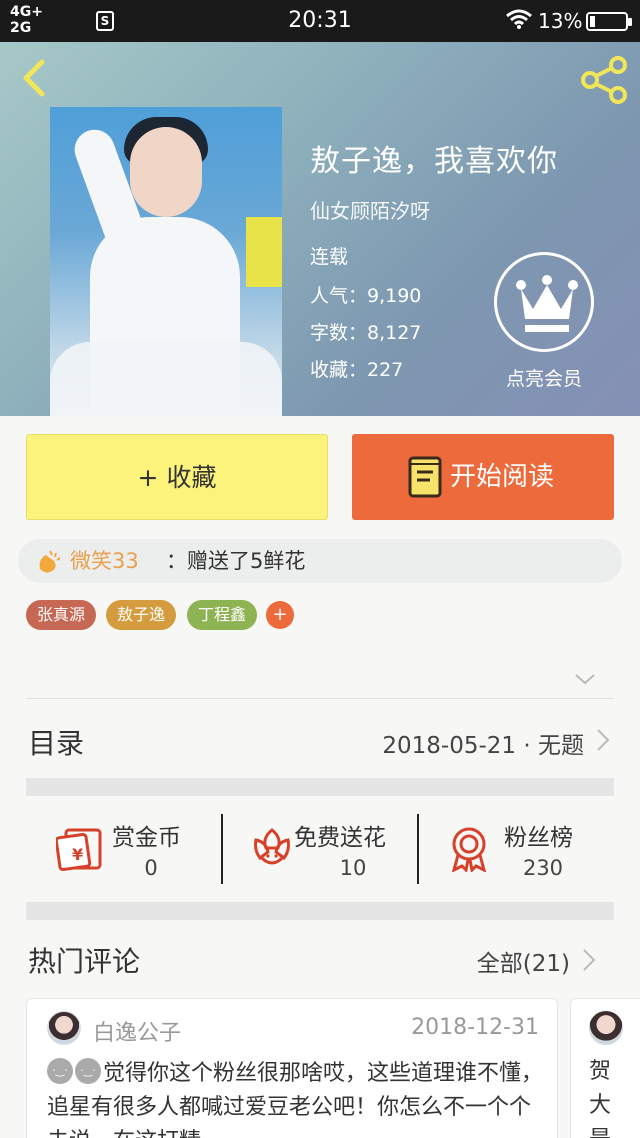 The height and width of the screenshot is (1138, 640). Describe the element at coordinates (538, 838) in the screenshot. I see `fan-ranking-label: 粉丝榜` at that location.